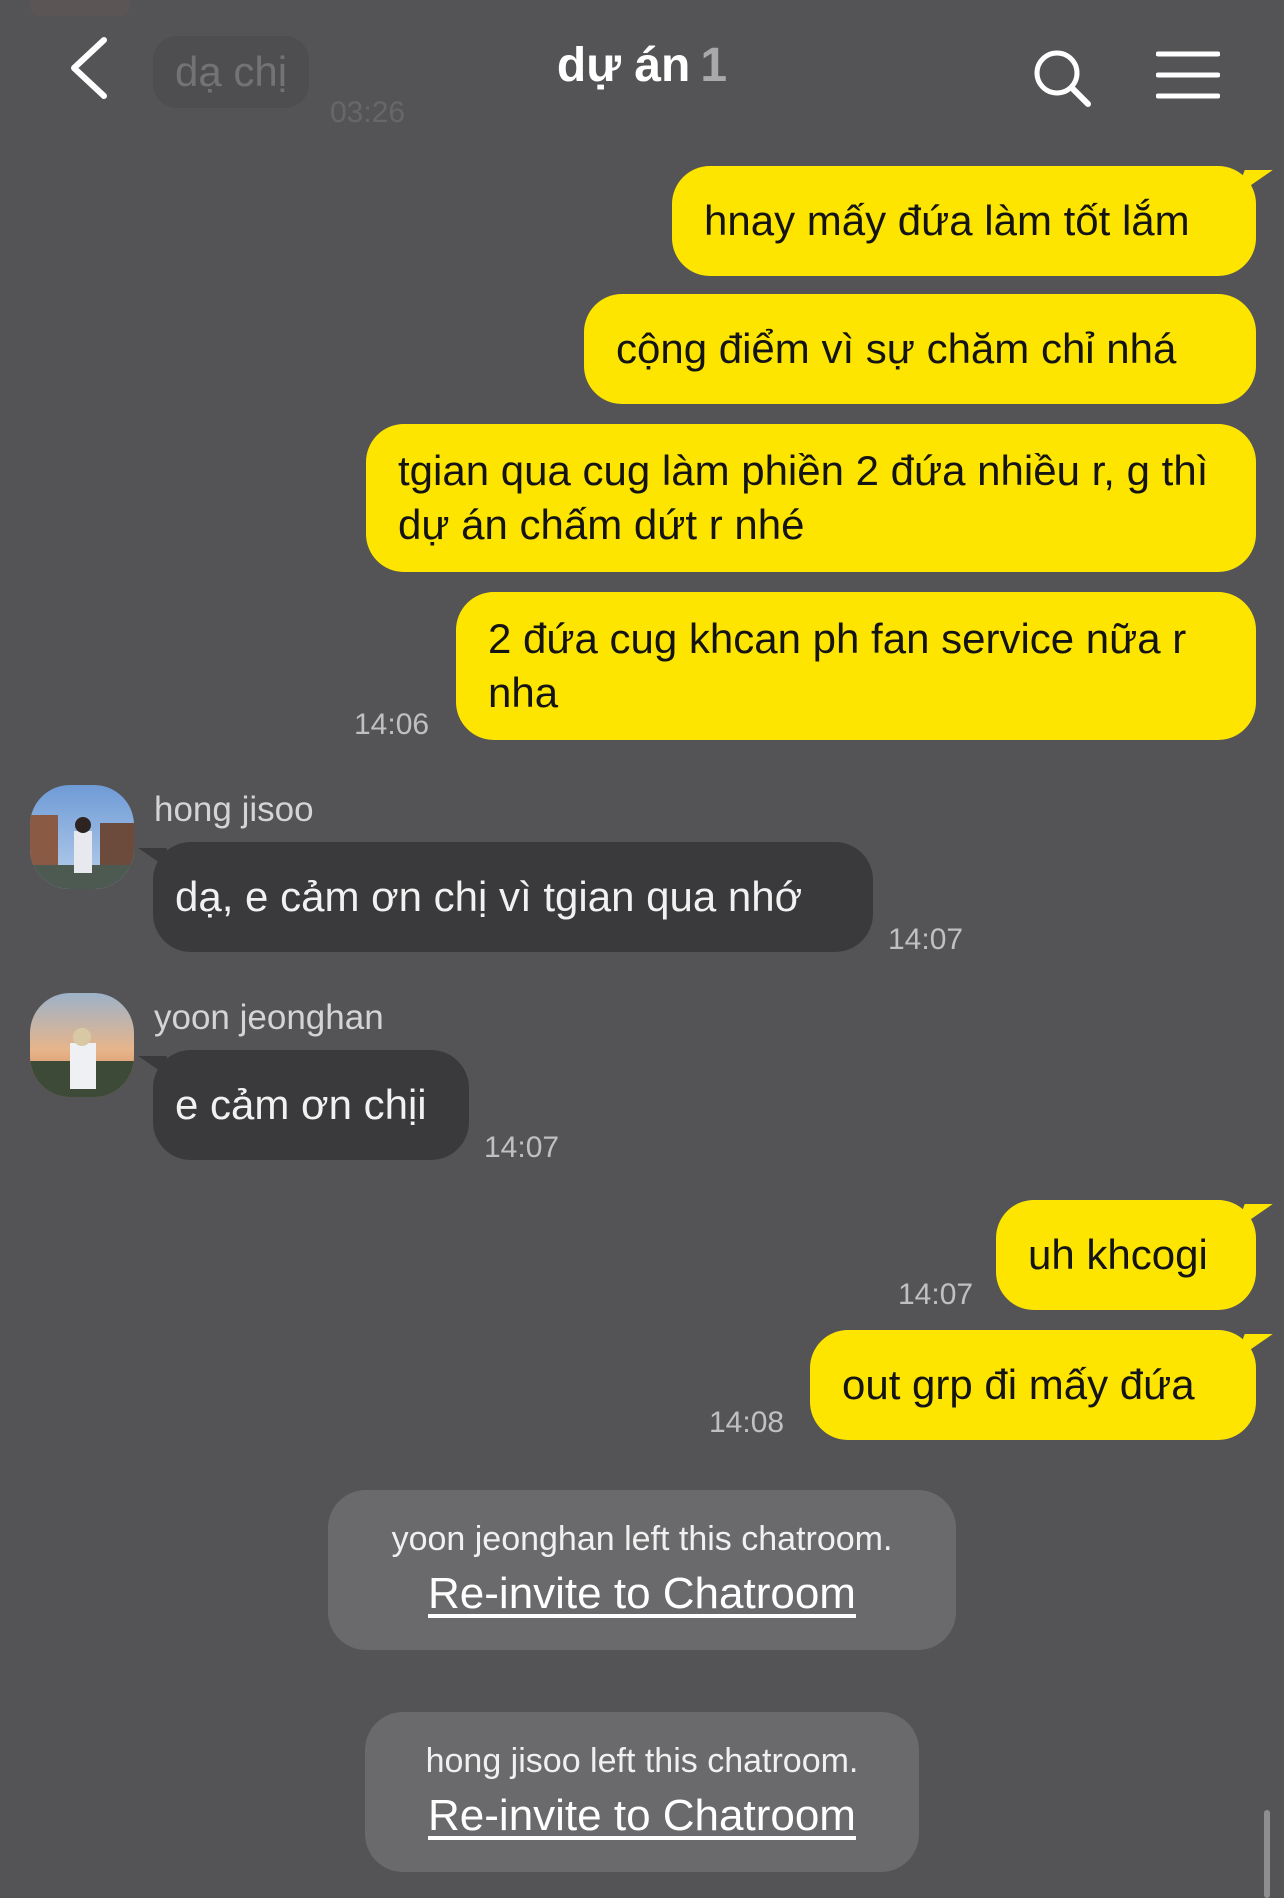 The width and height of the screenshot is (1284, 1898). I want to click on message-text: 2 đứa cug khcan ph fan service nữa r nha, so click(837, 665).